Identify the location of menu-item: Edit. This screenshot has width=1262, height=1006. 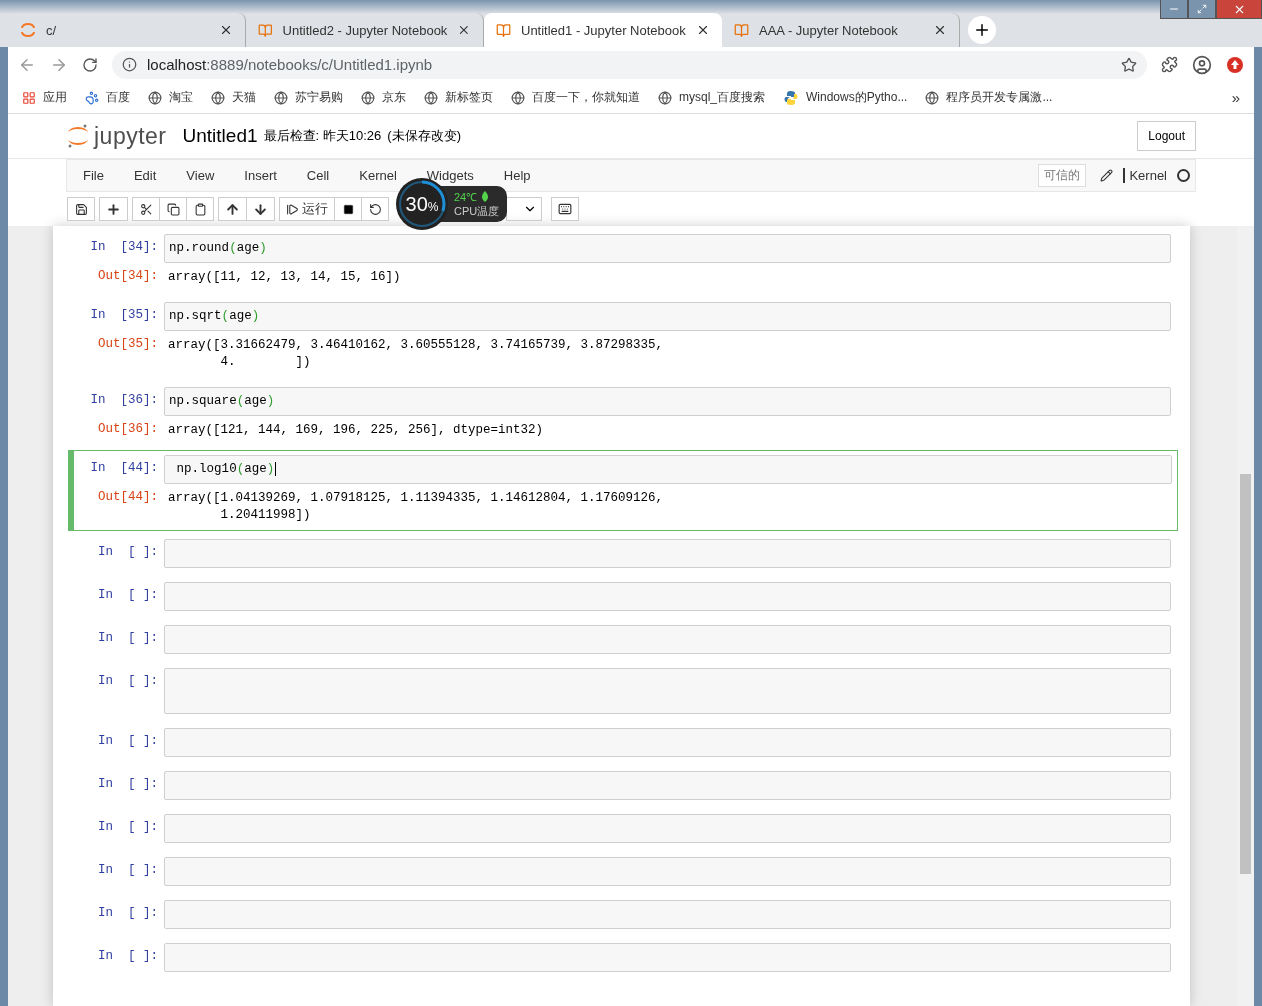
(145, 175).